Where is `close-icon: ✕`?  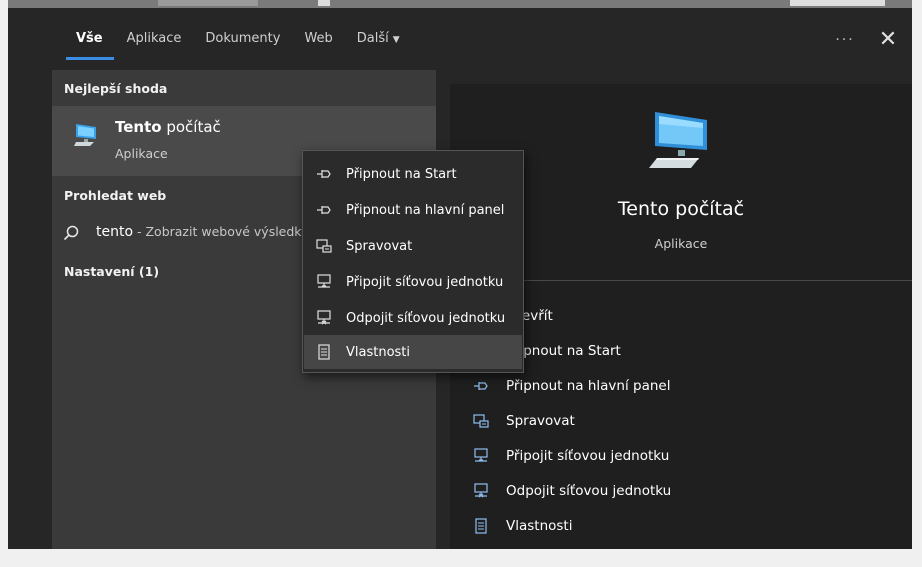
close-icon: ✕ is located at coordinates (888, 40).